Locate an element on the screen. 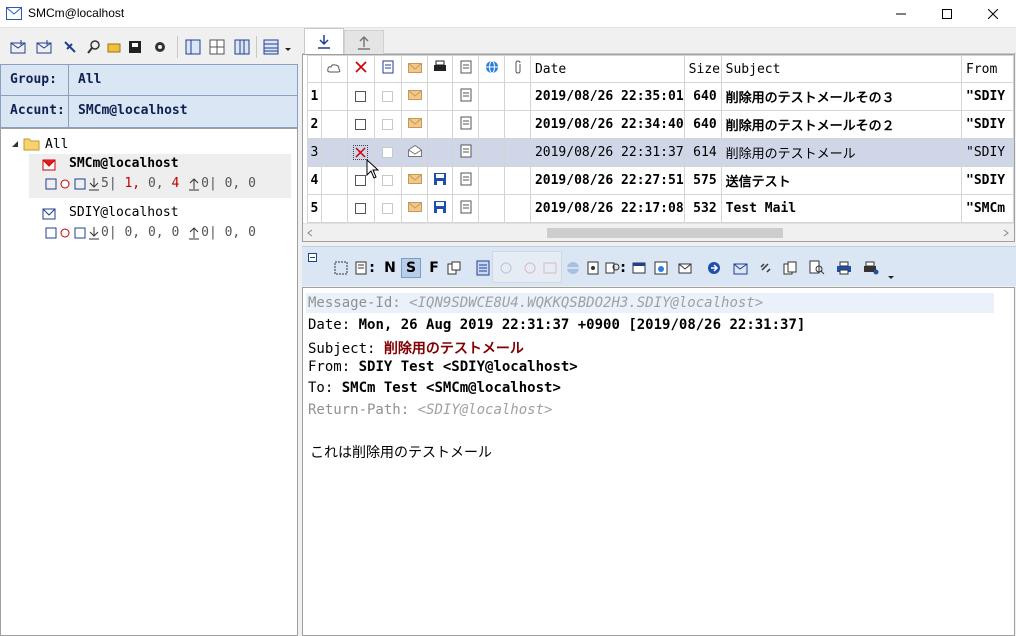  maximize-icon is located at coordinates (947, 14).